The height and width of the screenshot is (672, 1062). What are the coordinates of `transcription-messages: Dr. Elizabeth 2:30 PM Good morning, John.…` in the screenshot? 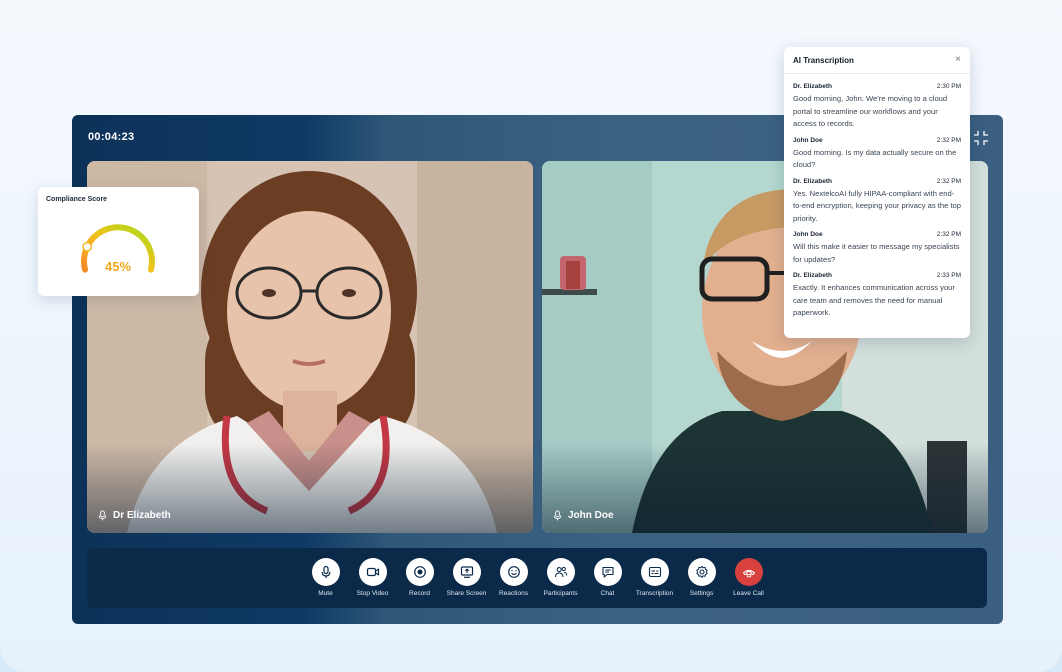 It's located at (877, 197).